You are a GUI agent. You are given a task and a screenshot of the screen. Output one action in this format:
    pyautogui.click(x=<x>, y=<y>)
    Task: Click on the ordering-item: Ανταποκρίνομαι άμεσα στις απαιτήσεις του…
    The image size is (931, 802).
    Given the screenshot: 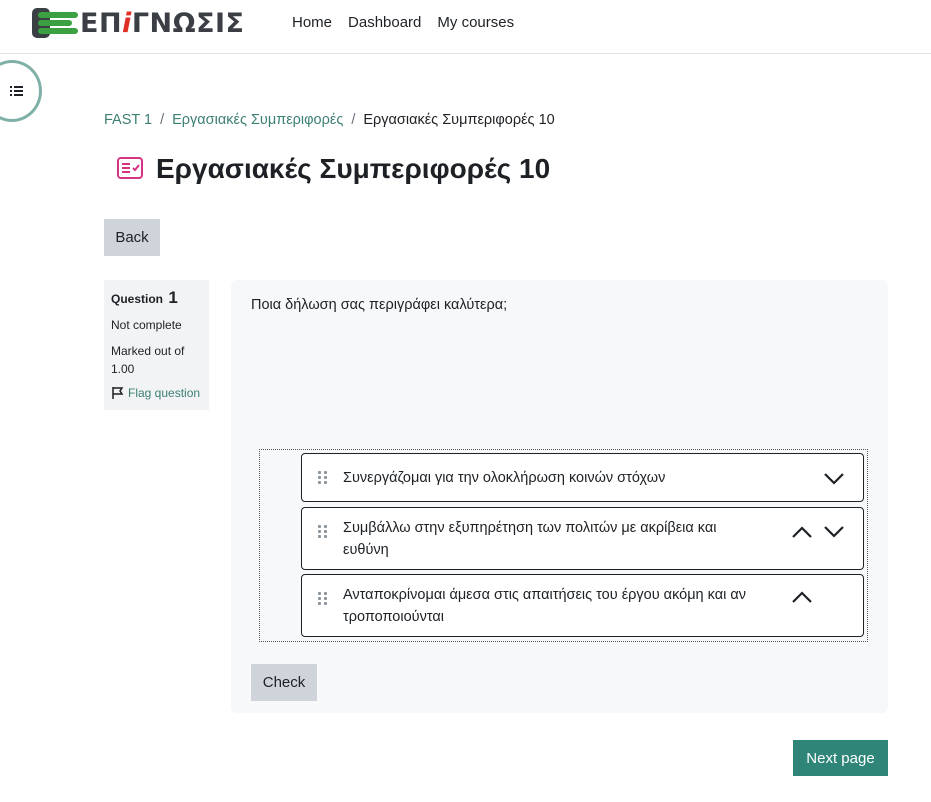 What is the action you would take?
    pyautogui.click(x=582, y=605)
    